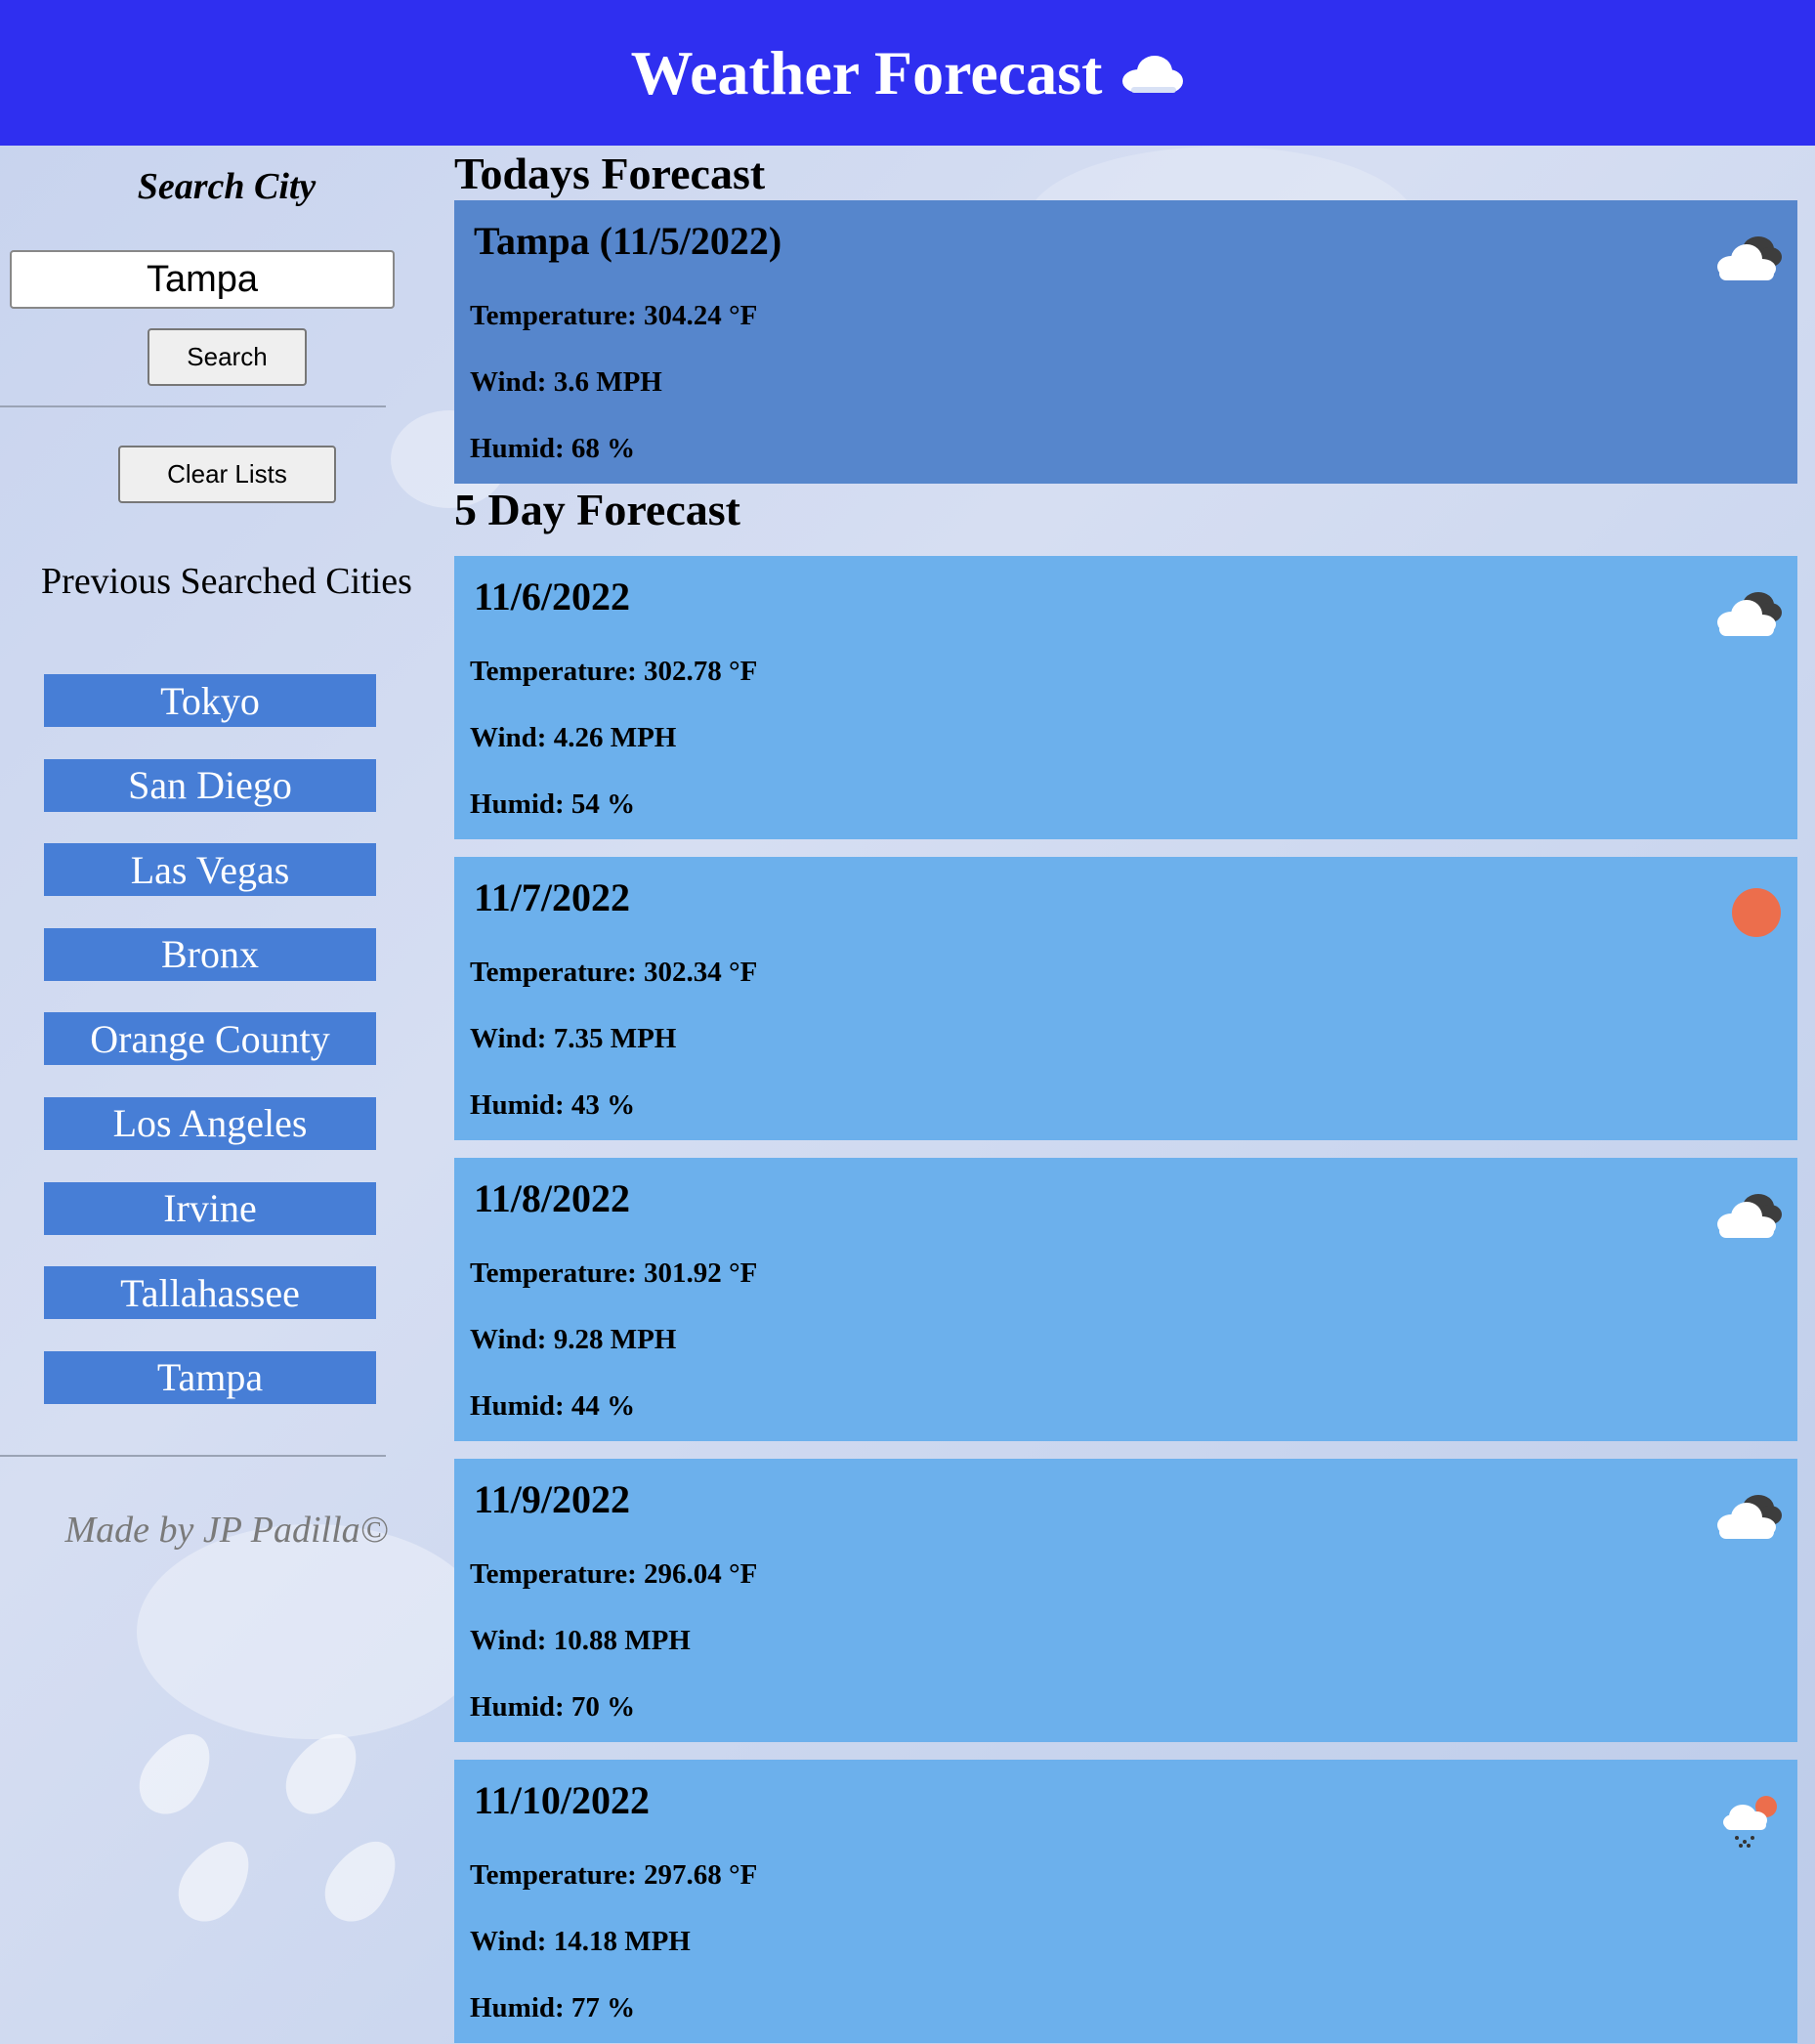 The width and height of the screenshot is (1815, 2044). What do you see at coordinates (552, 1499) in the screenshot?
I see `forecast-date: 11/9/2022` at bounding box center [552, 1499].